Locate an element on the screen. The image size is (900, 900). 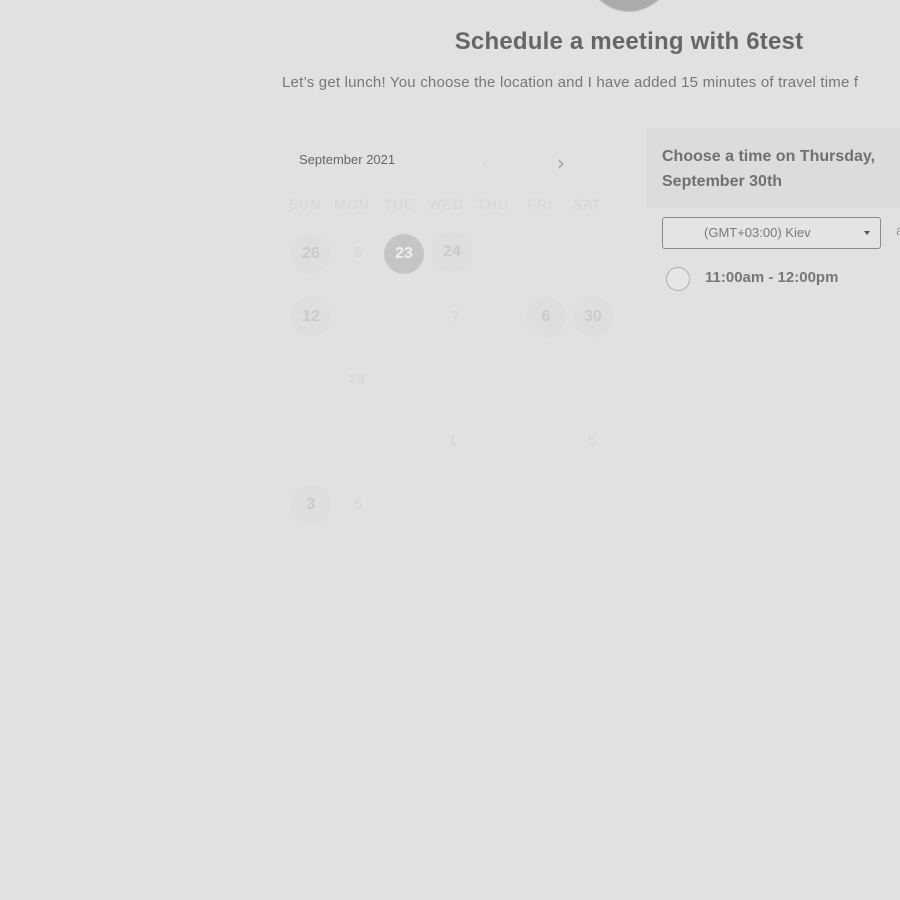
next-month-button: › is located at coordinates (561, 163).